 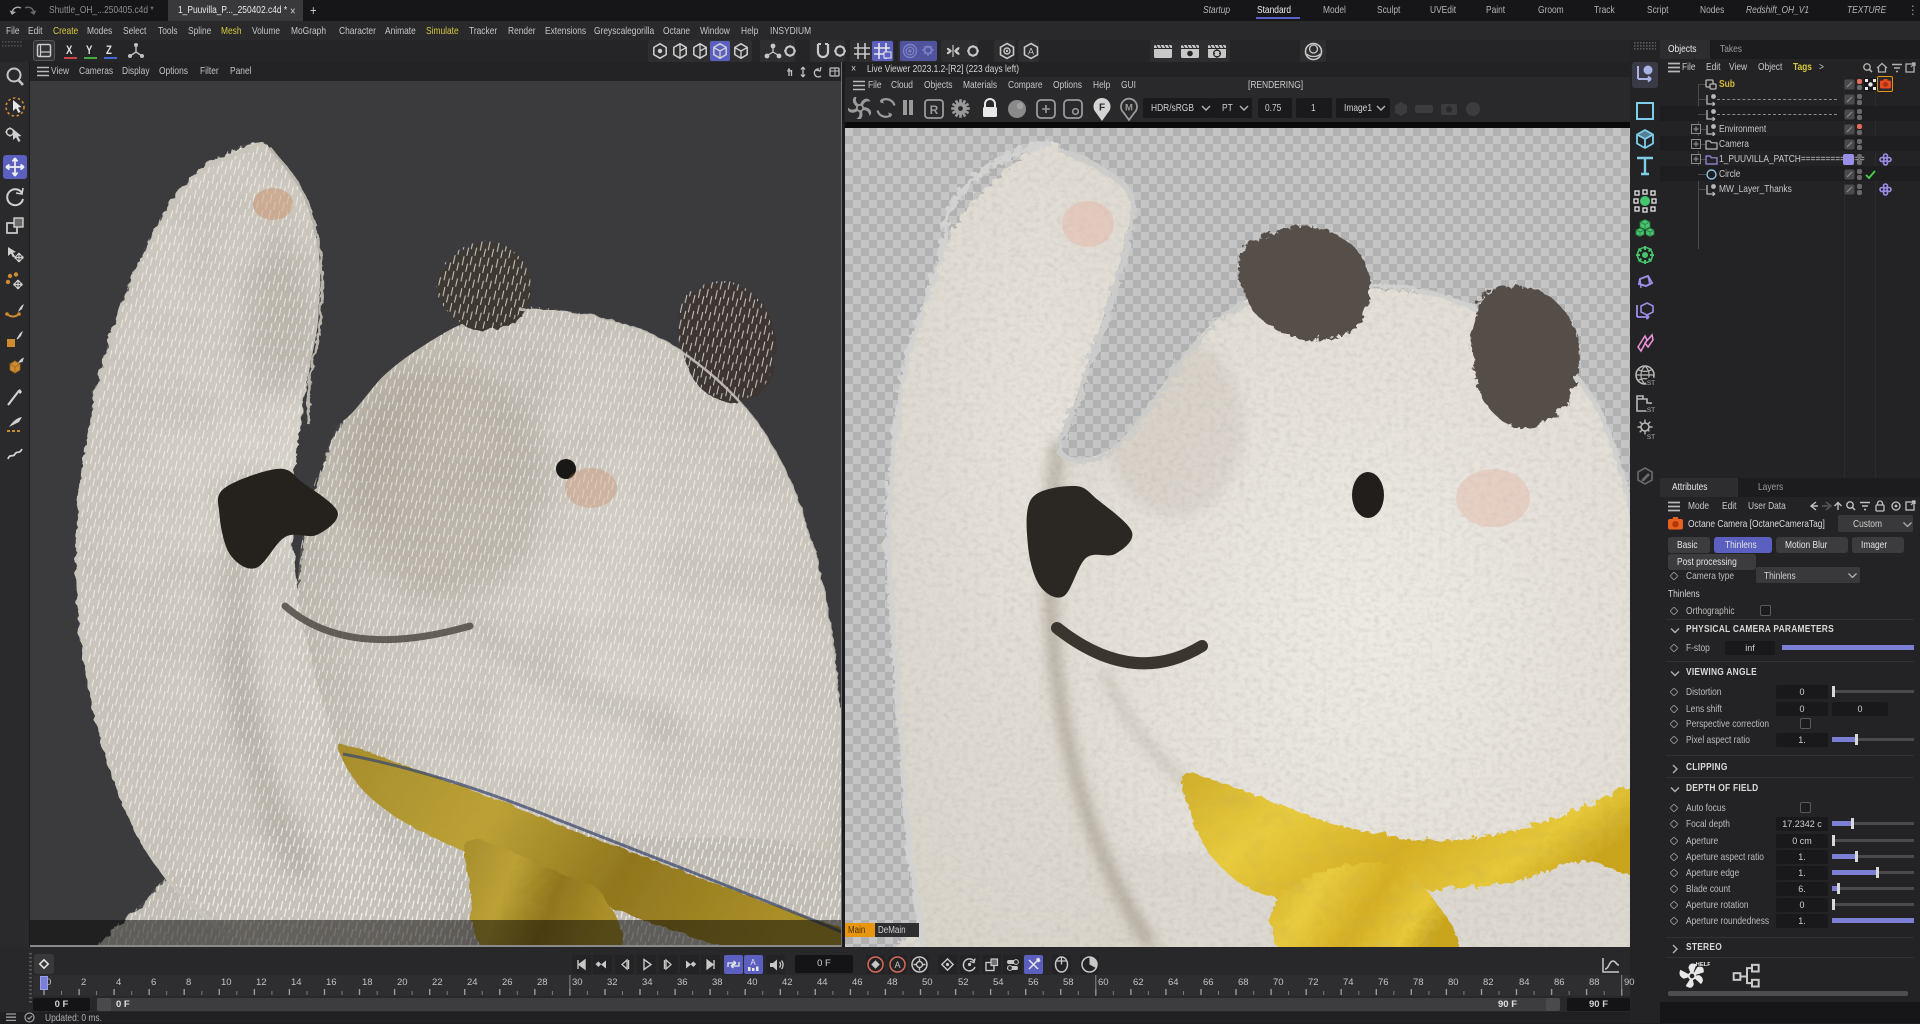 What do you see at coordinates (934, 110) in the screenshot?
I see `svg-text: R` at bounding box center [934, 110].